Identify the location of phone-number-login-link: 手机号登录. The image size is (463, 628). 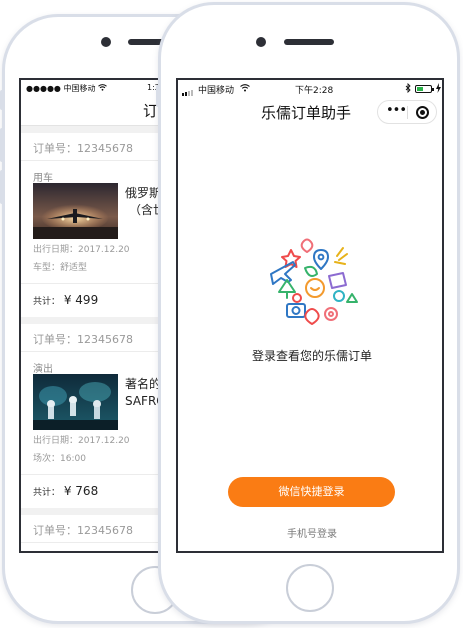
(310, 532).